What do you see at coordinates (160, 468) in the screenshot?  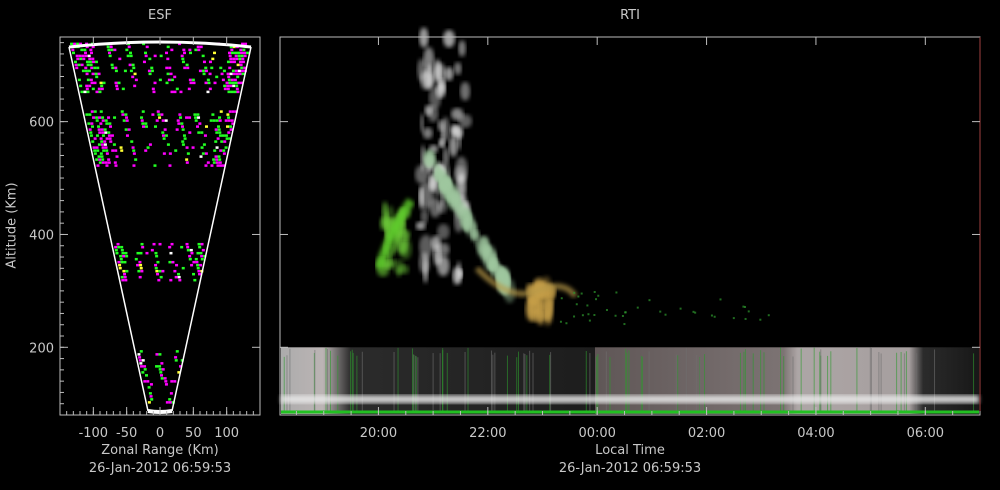 I see `esf-timestamp: 26-Jan-2012 06:59:53` at bounding box center [160, 468].